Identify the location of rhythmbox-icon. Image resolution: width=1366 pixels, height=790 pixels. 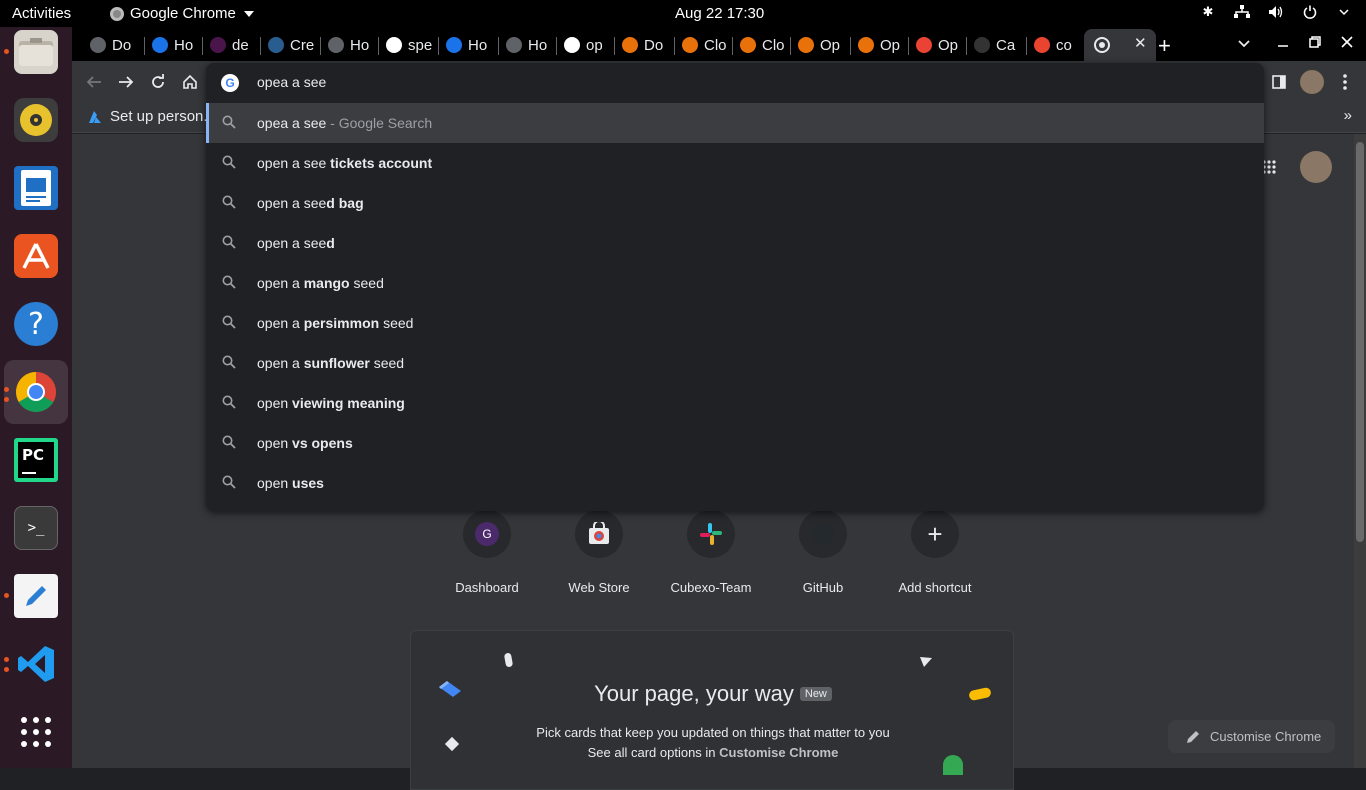
(36, 120).